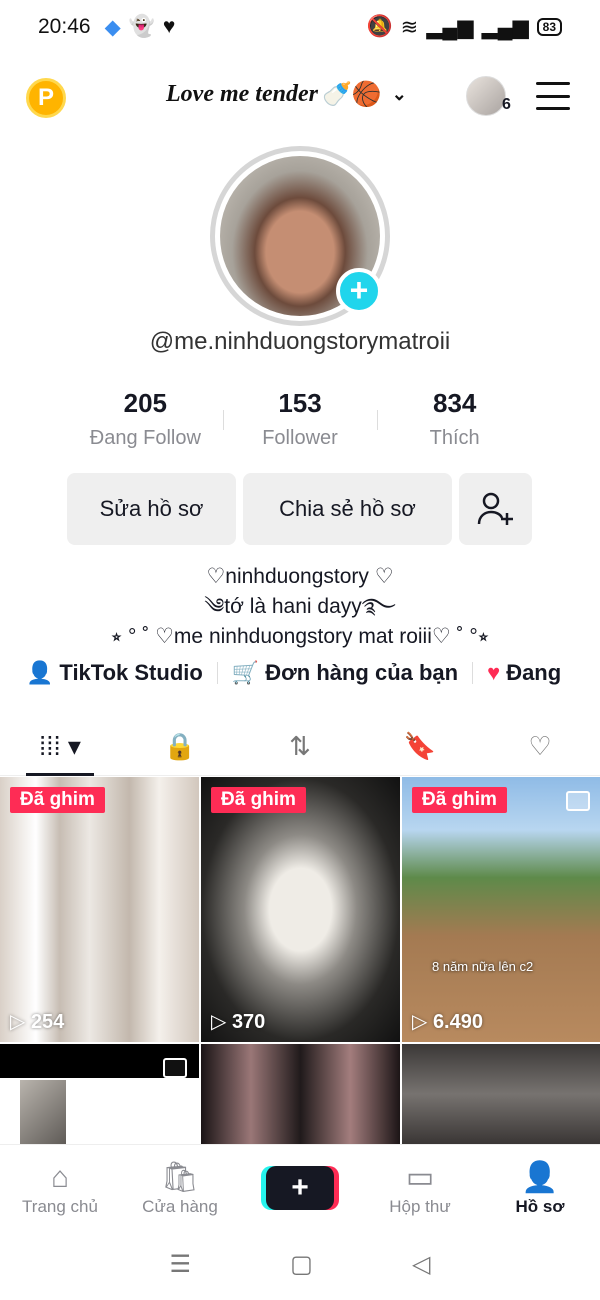  I want to click on cart-icon: 🛒, so click(245, 672).